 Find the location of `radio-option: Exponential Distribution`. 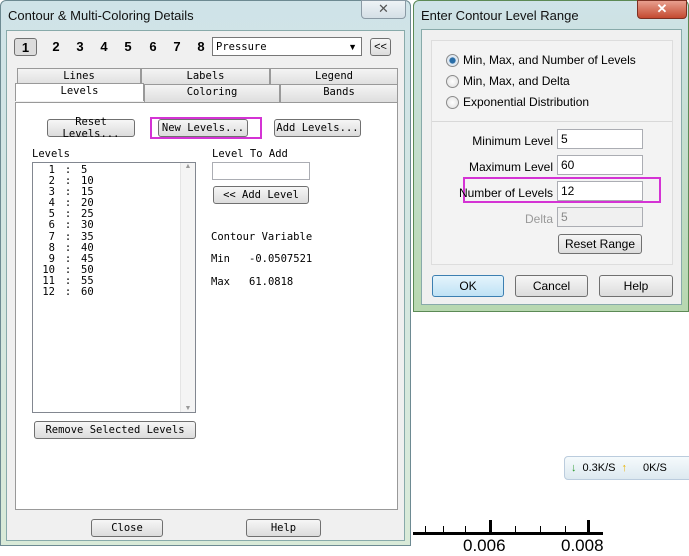

radio-option: Exponential Distribution is located at coordinates (517, 102).